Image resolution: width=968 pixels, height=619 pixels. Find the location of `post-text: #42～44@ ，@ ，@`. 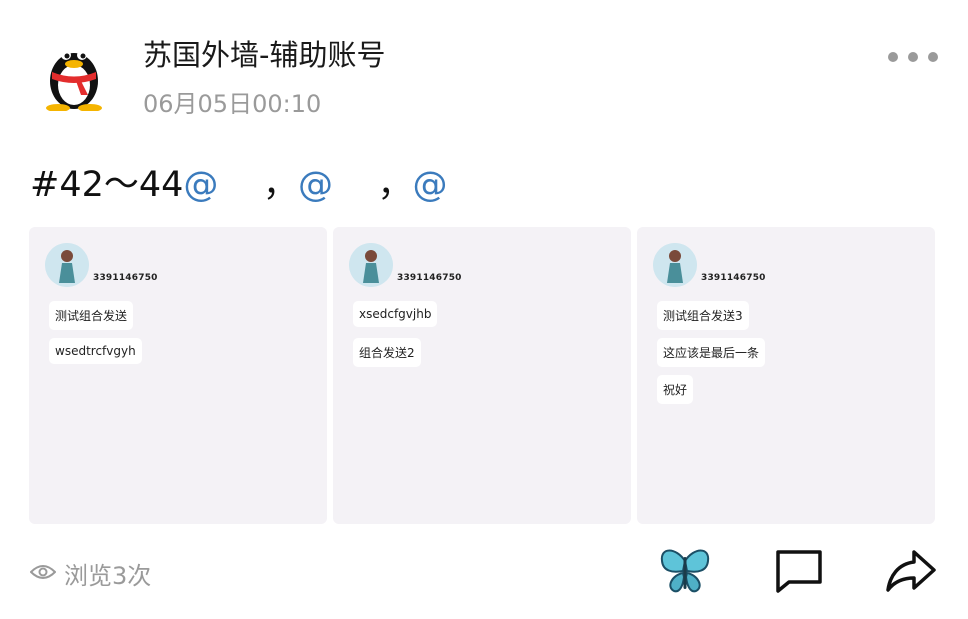

post-text: #42～44@ ，@ ，@ is located at coordinates (238, 181).